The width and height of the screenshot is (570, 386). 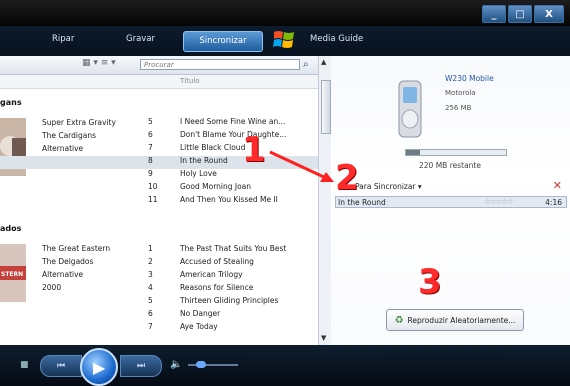 I want to click on track-number: 8, so click(x=150, y=160).